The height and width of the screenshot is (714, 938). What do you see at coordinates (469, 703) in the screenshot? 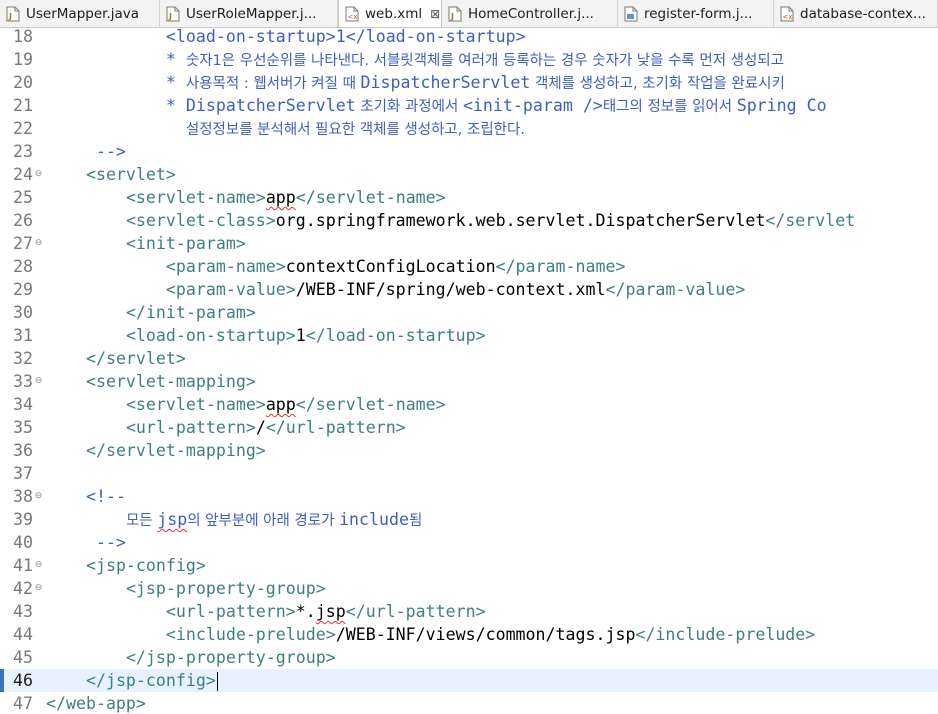
I see `code-line: 47 </web-app>` at bounding box center [469, 703].